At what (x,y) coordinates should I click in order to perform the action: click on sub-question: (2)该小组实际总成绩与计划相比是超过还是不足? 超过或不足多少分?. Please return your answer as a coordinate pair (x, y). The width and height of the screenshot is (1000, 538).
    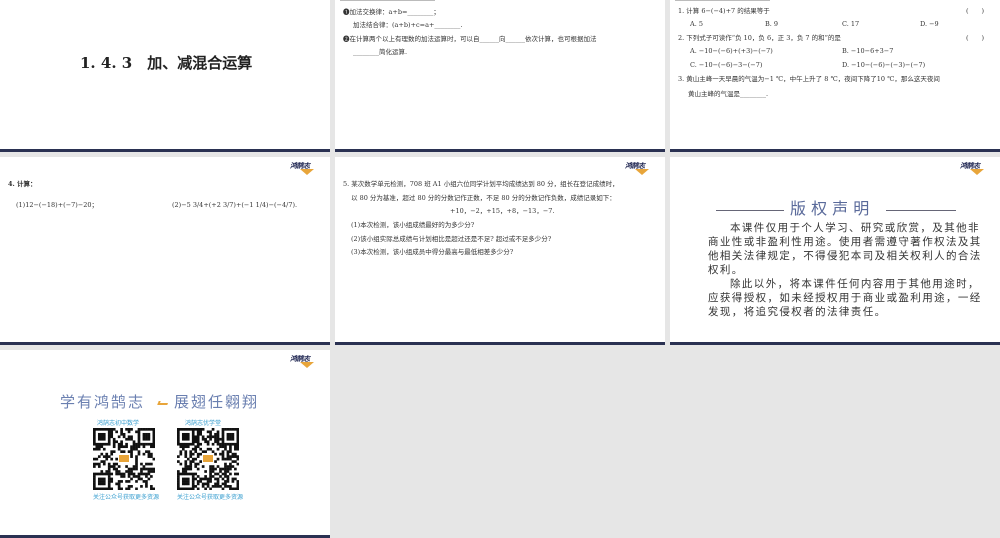
    Looking at the image, I should click on (451, 239).